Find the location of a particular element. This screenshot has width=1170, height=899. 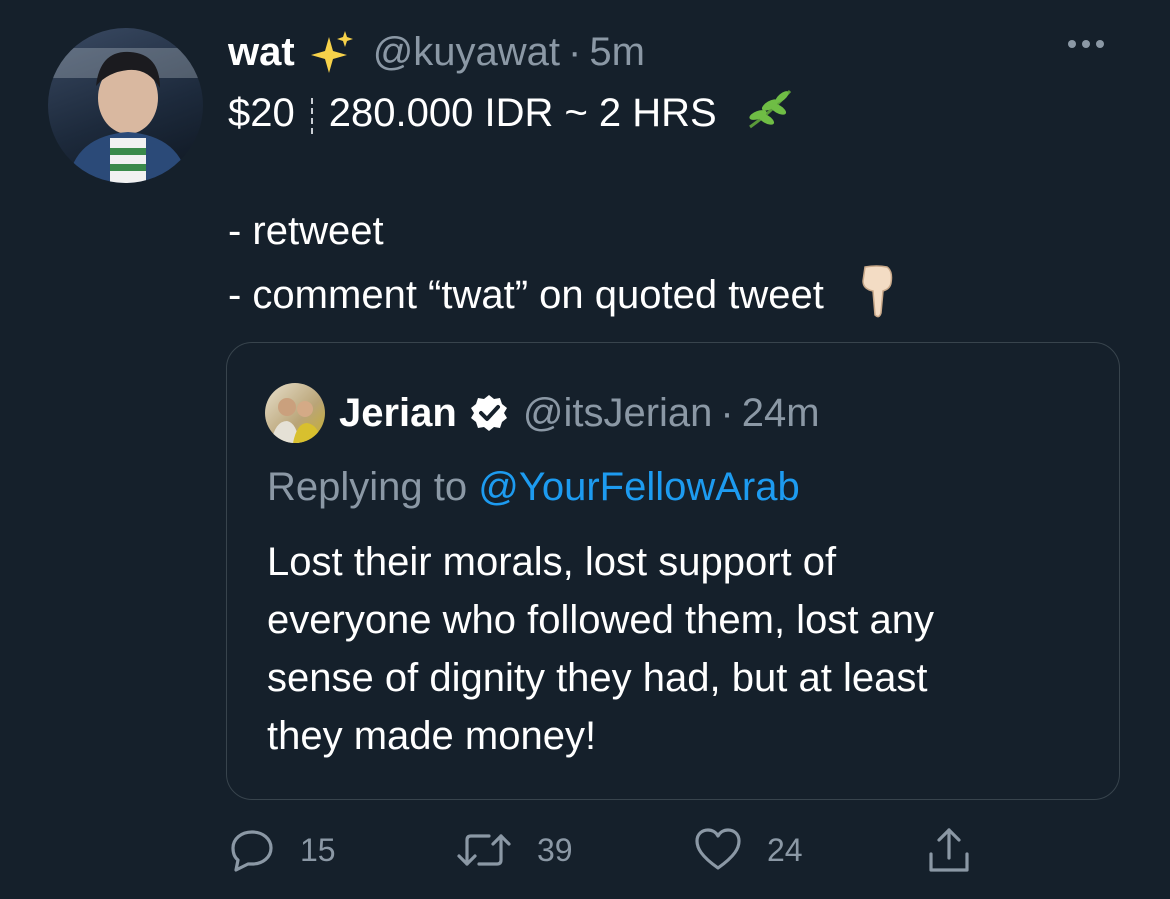

body-line-2: - comment “twat” on quoted tweet is located at coordinates (562, 297).